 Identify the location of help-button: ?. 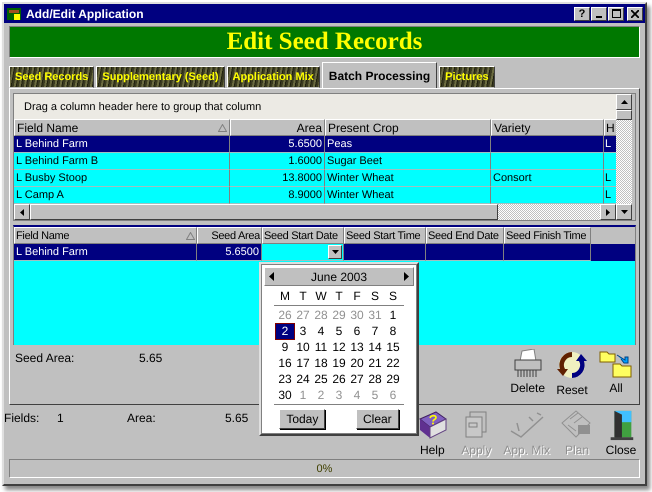
(582, 13).